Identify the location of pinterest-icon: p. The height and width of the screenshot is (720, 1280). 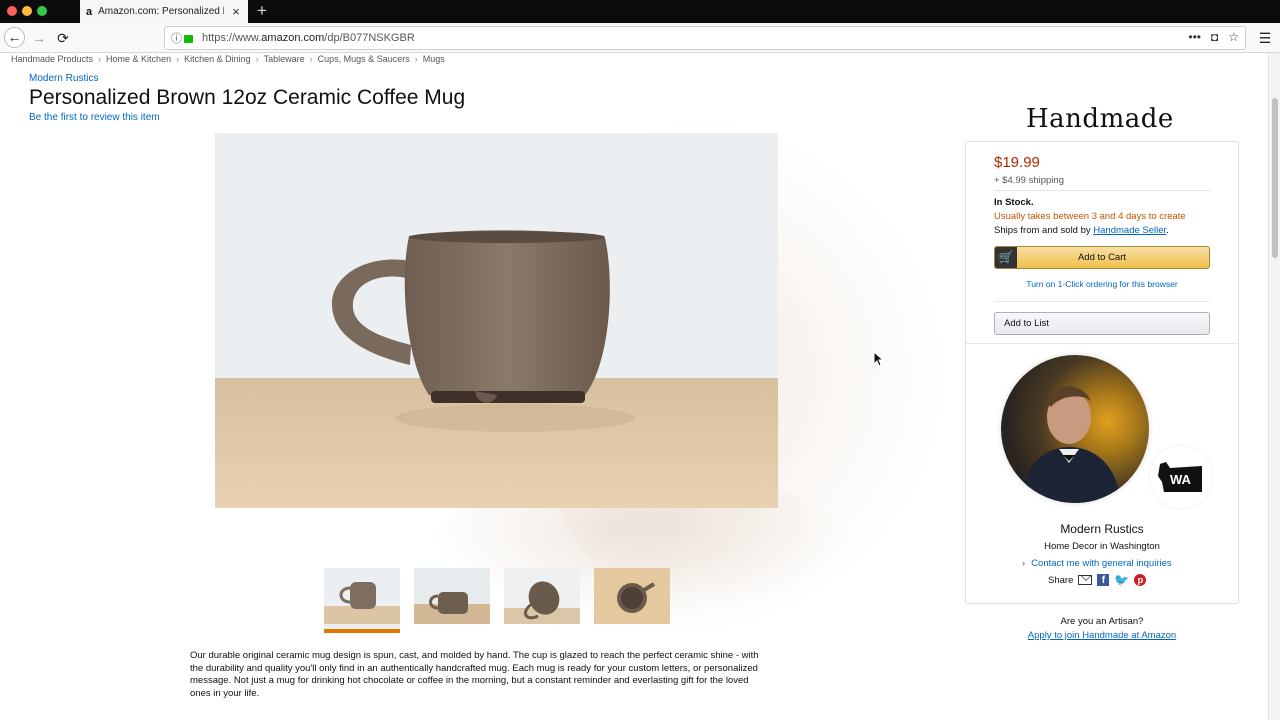
(1140, 580).